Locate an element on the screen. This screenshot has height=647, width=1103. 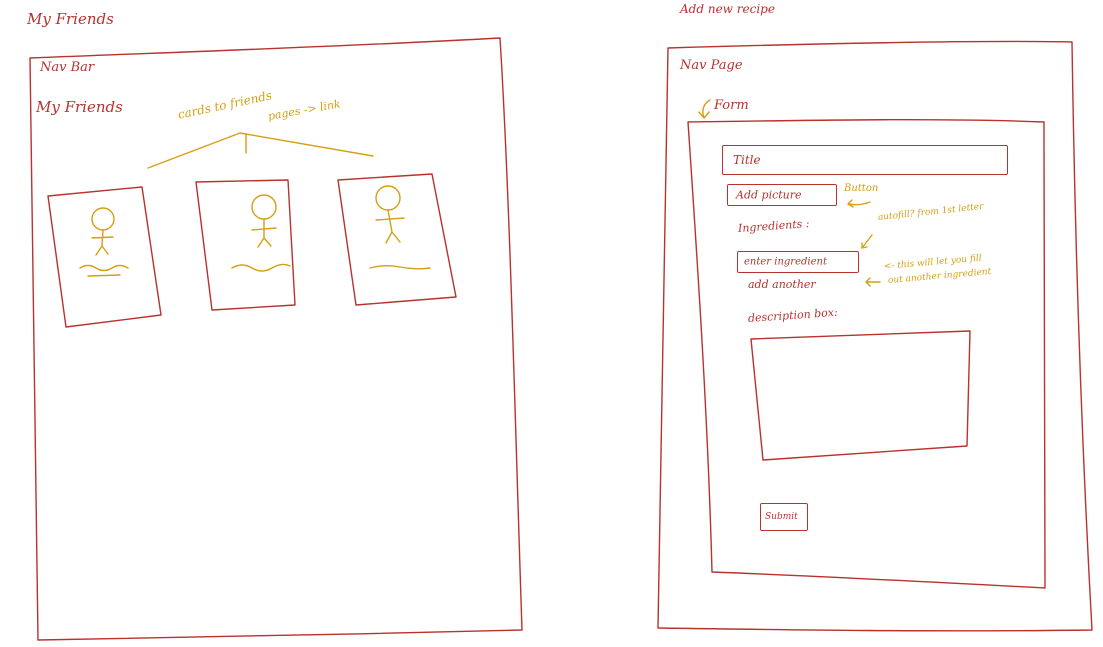
add-picture-button: Add picture is located at coordinates (782, 195).